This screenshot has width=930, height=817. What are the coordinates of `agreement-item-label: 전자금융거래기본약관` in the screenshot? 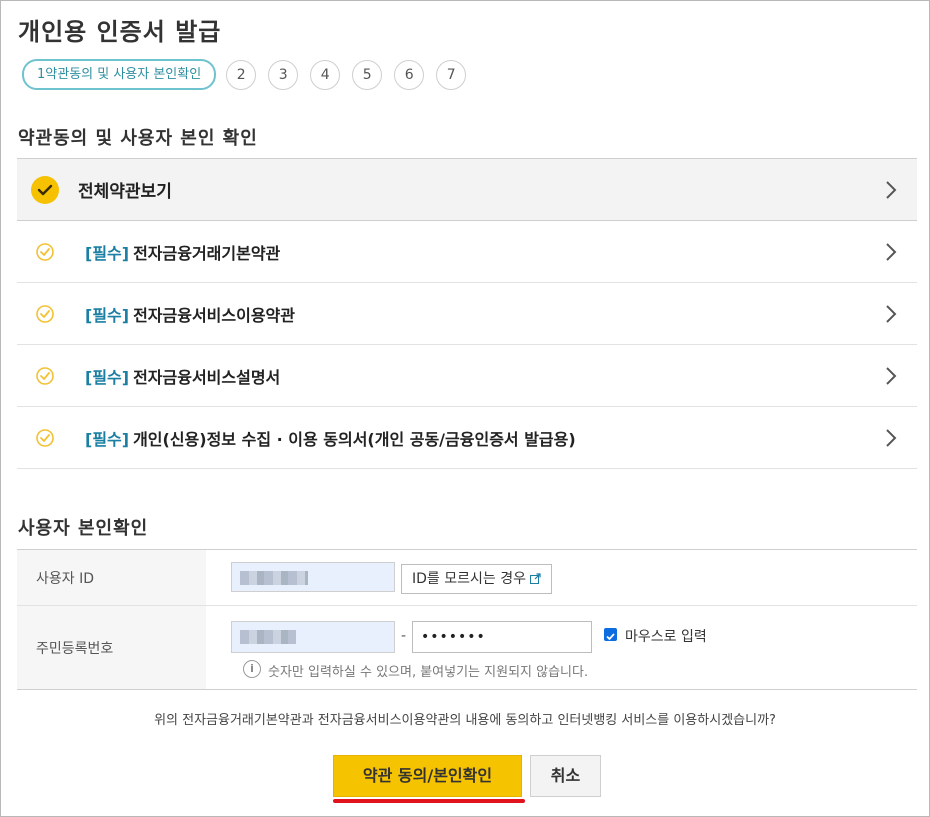 It's located at (207, 253).